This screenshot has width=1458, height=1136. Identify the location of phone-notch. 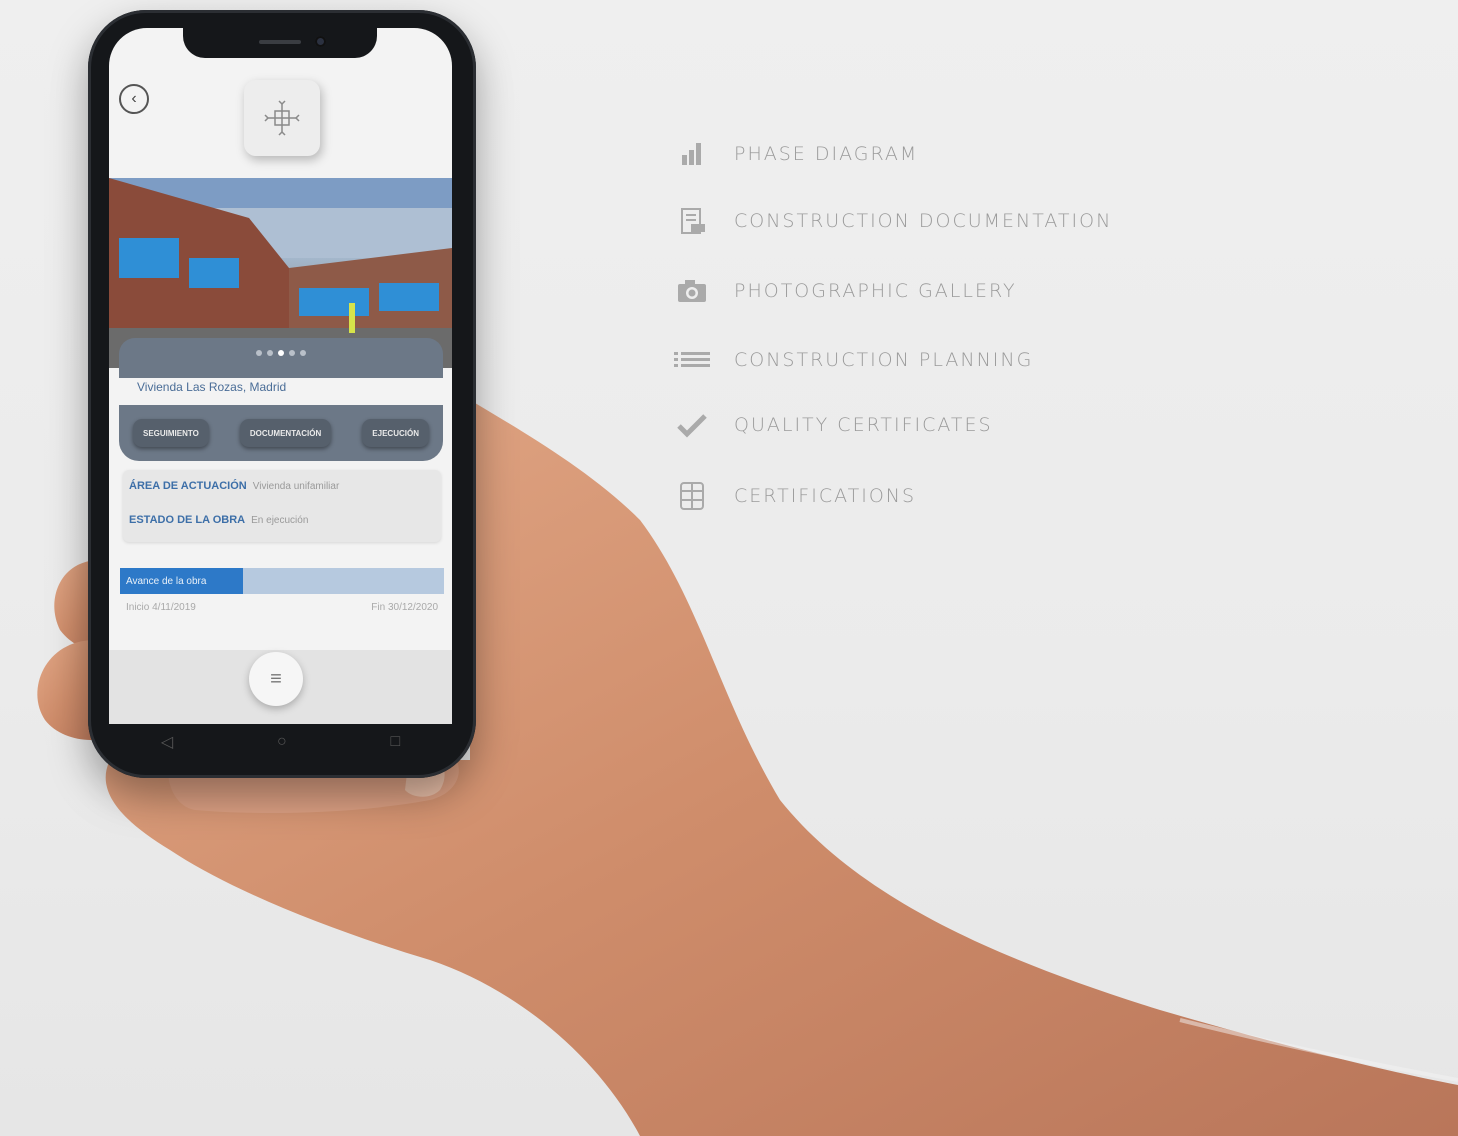
(280, 42).